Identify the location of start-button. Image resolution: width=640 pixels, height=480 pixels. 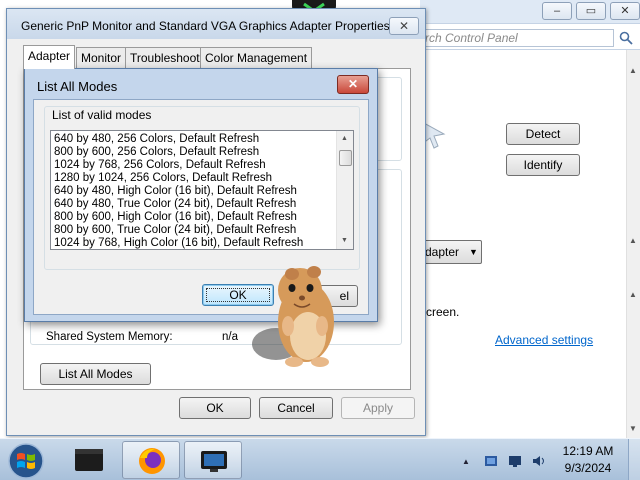
(25, 460).